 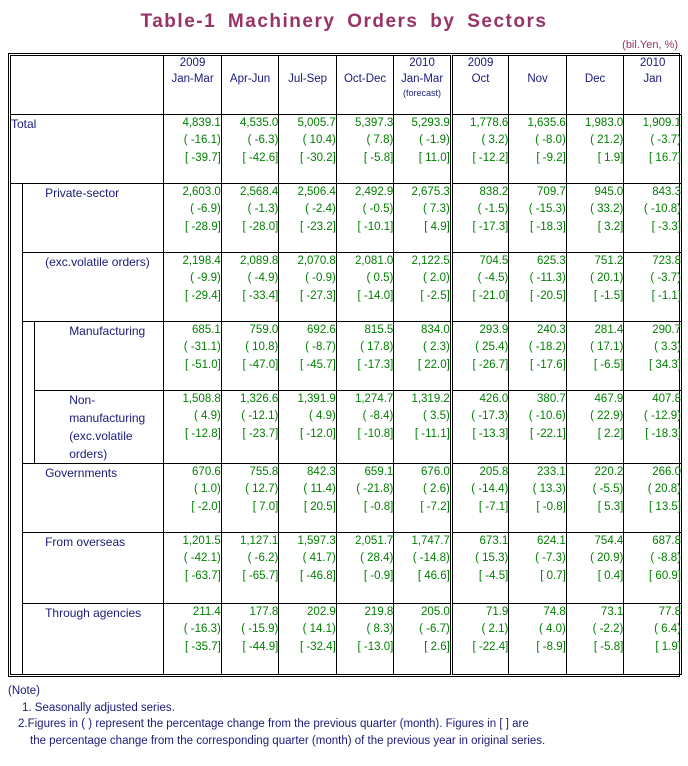 I want to click on cell-level: 290.7, so click(x=666, y=330).